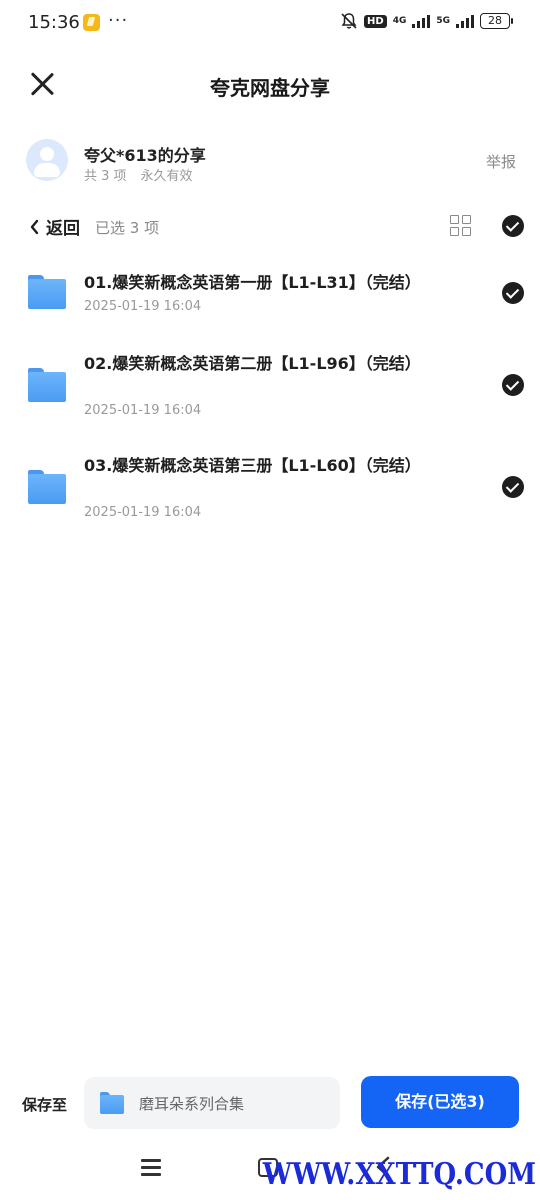 This screenshot has width=540, height=1200. What do you see at coordinates (138, 174) in the screenshot?
I see `share-meta: 共 3 项 永久有效` at bounding box center [138, 174].